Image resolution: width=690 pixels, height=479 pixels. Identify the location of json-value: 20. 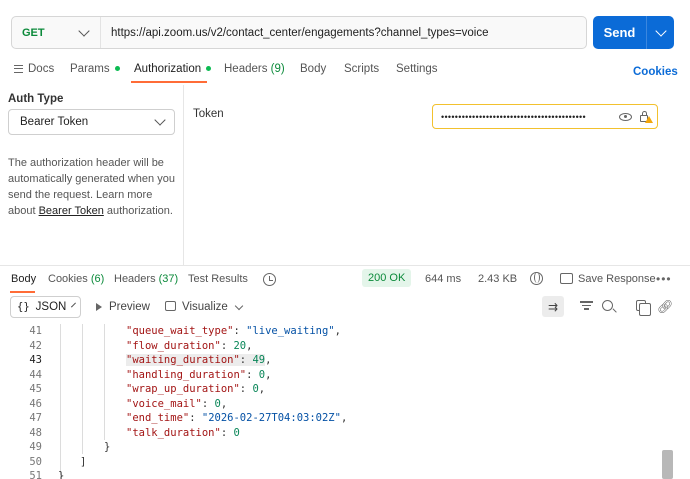
(240, 345).